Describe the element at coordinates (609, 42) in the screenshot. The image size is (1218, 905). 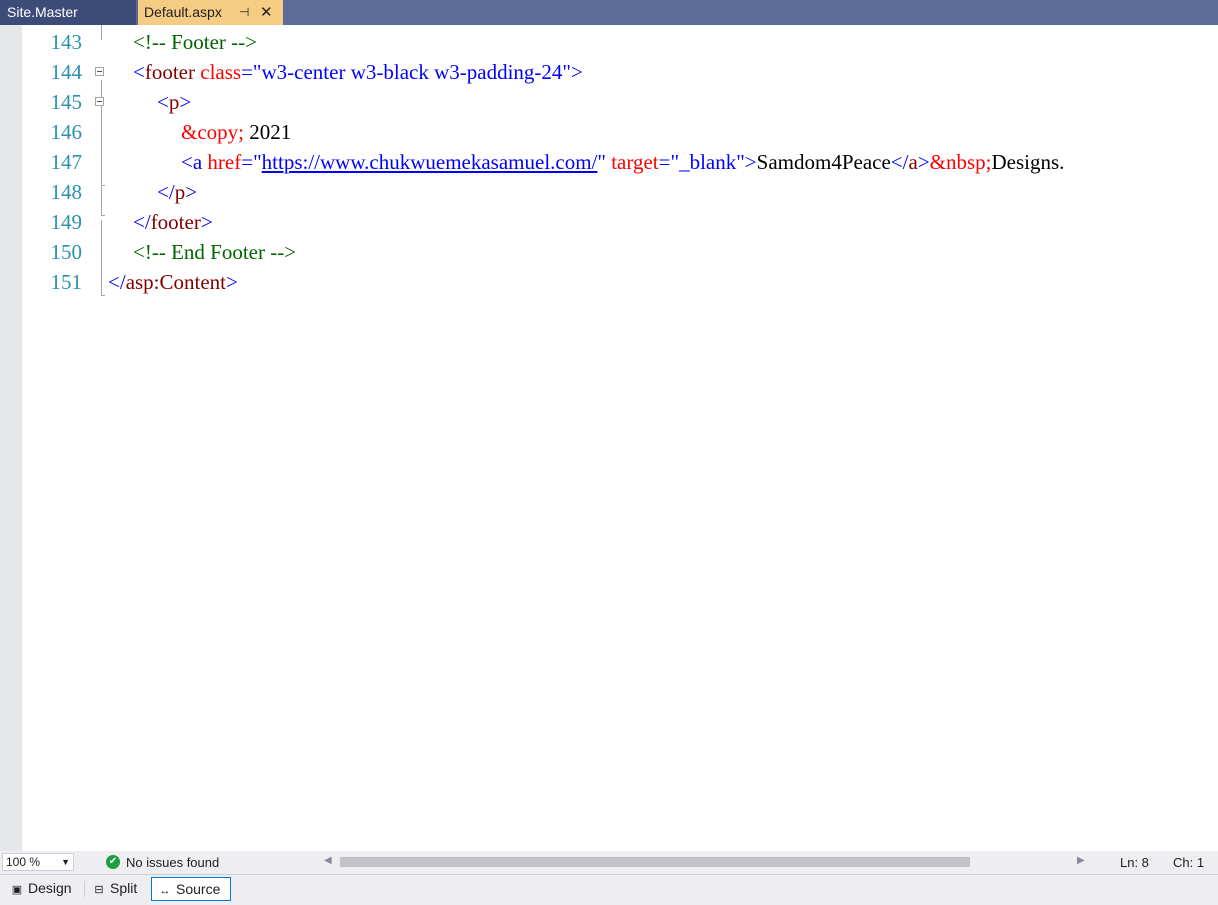
I see `code-line: 143 <!-- Footer -->` at that location.